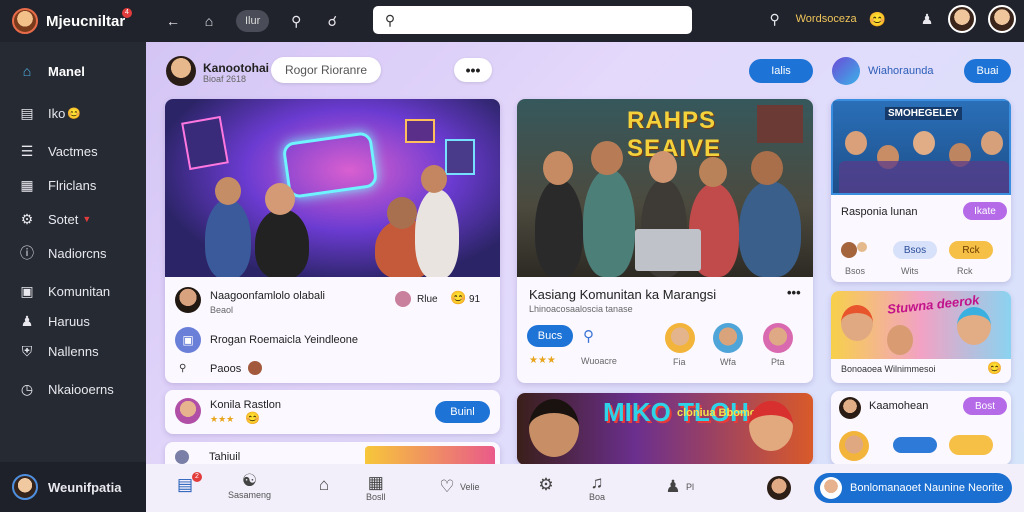 The width and height of the screenshot is (1024, 512). I want to click on sidebar-item-notifications: ⓘ Nadiorcns, so click(62, 253).